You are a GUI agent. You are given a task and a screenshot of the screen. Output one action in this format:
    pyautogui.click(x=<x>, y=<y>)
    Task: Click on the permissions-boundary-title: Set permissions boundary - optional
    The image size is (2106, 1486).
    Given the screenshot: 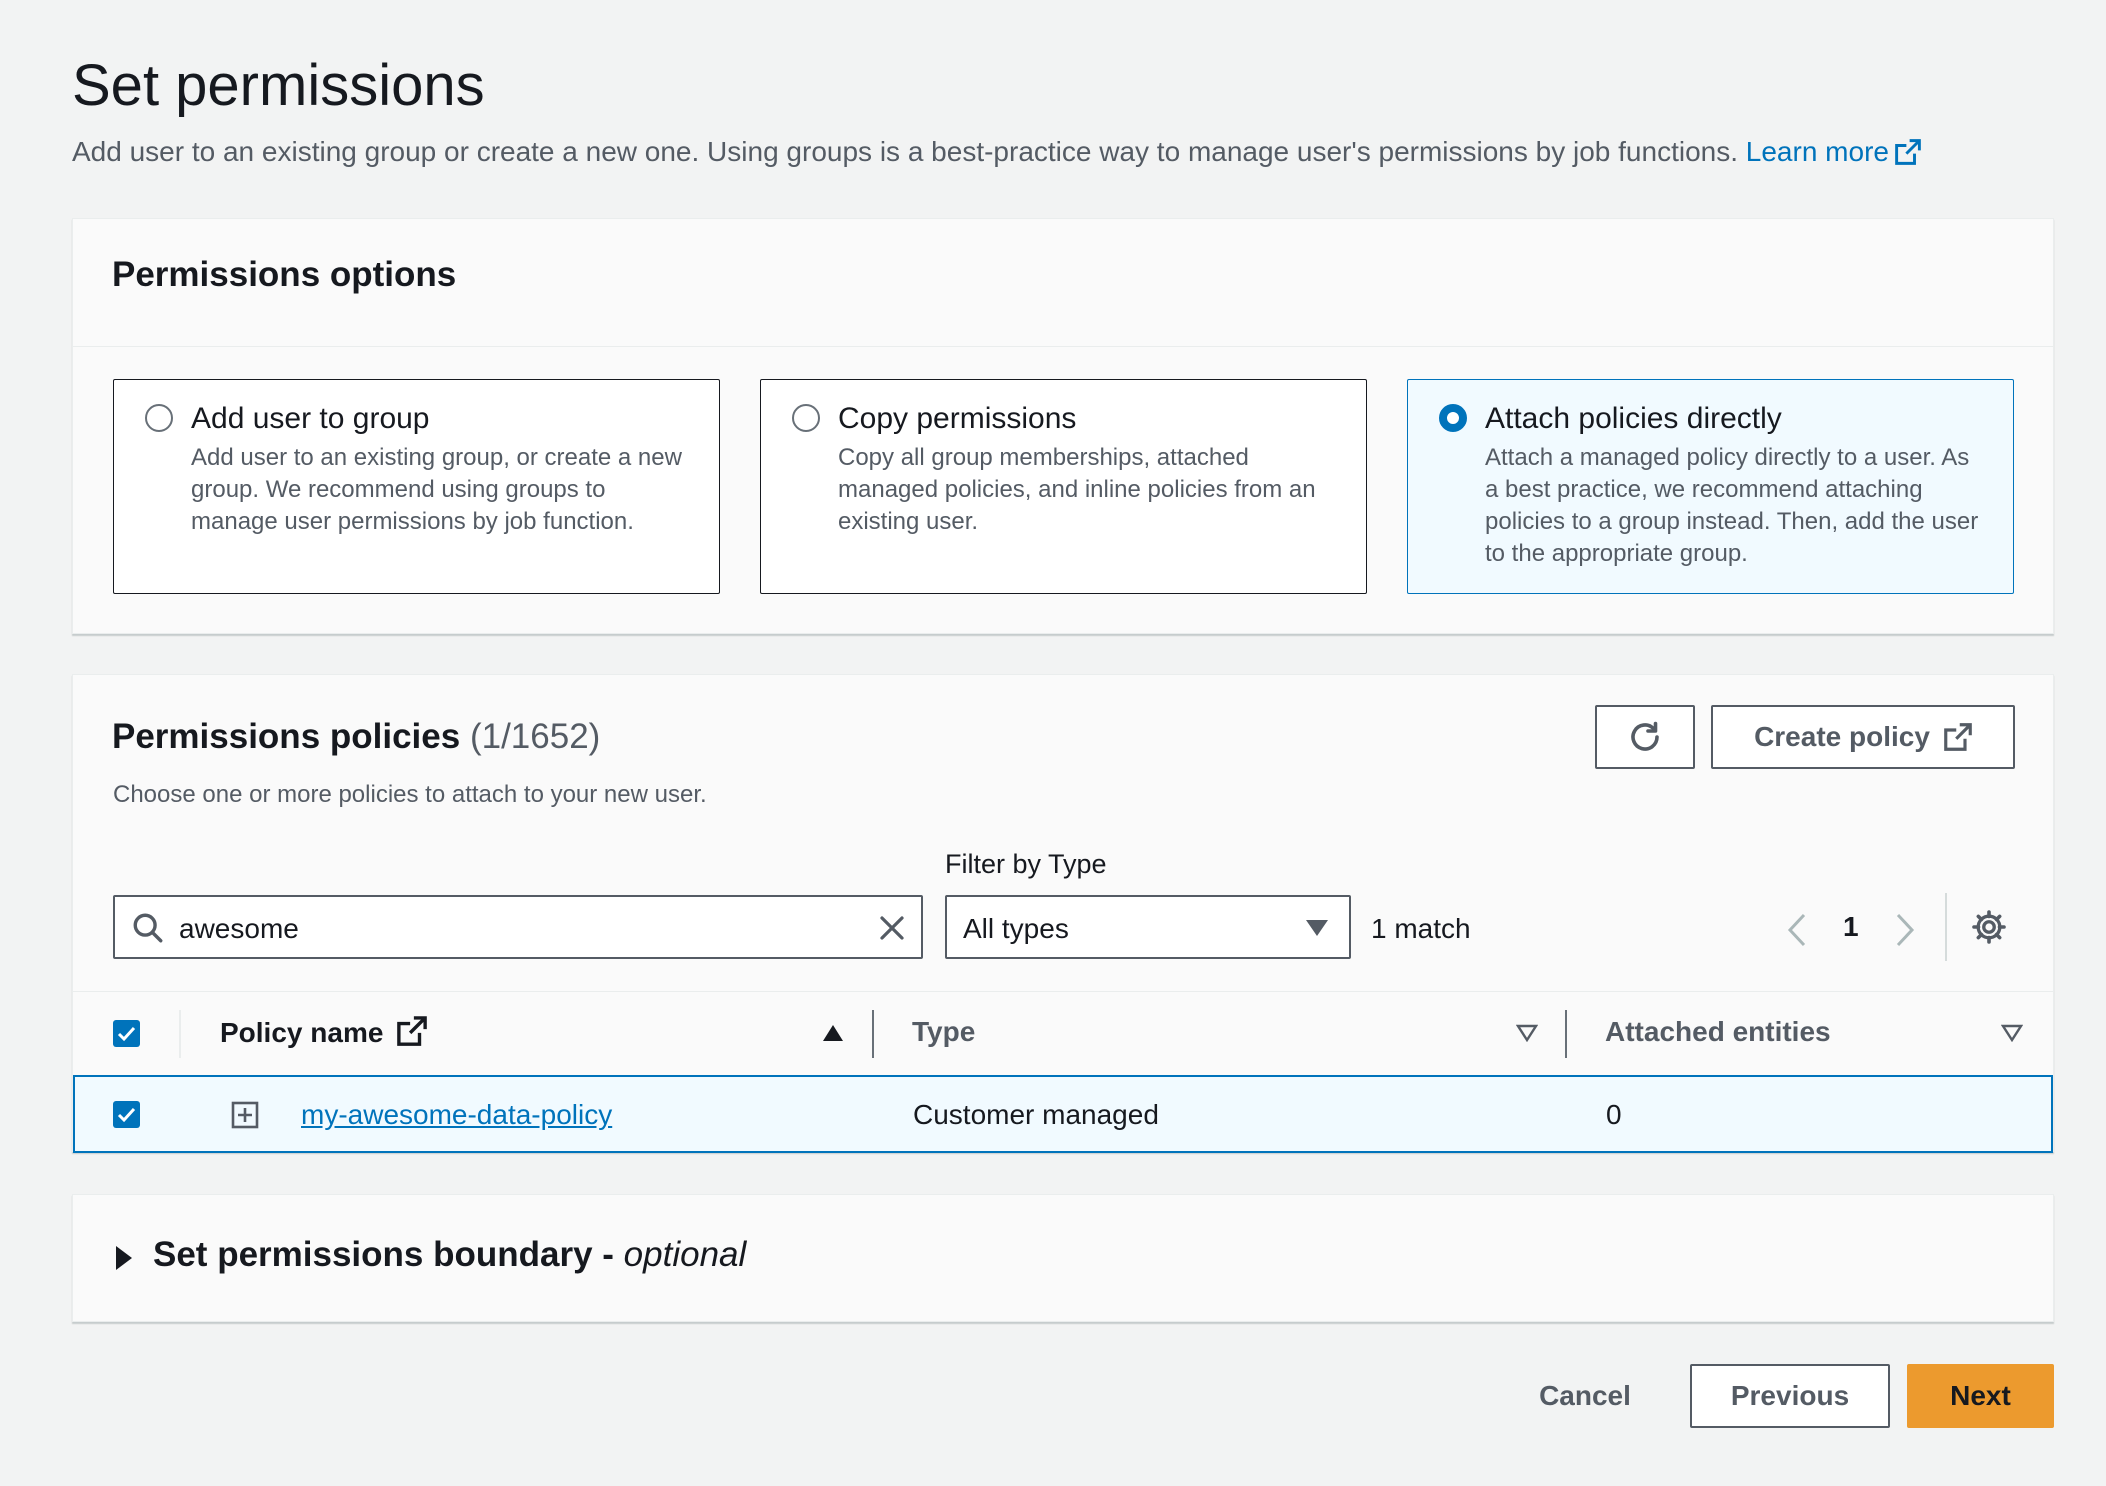 What is the action you would take?
    pyautogui.click(x=449, y=1255)
    